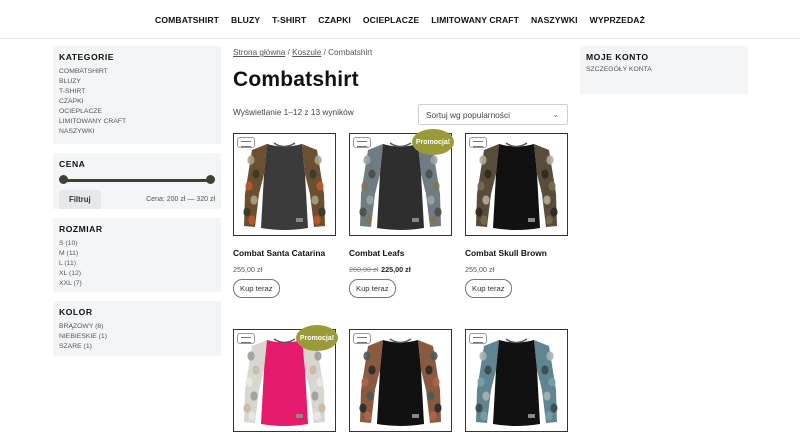  What do you see at coordinates (284, 253) in the screenshot?
I see `product-name: Combat Santa Catarina` at bounding box center [284, 253].